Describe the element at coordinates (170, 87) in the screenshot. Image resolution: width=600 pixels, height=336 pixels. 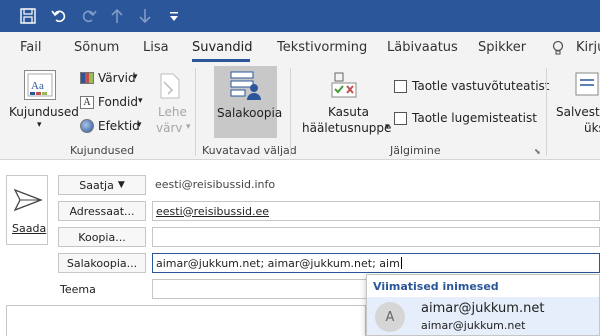
I see `page-color-icon` at that location.